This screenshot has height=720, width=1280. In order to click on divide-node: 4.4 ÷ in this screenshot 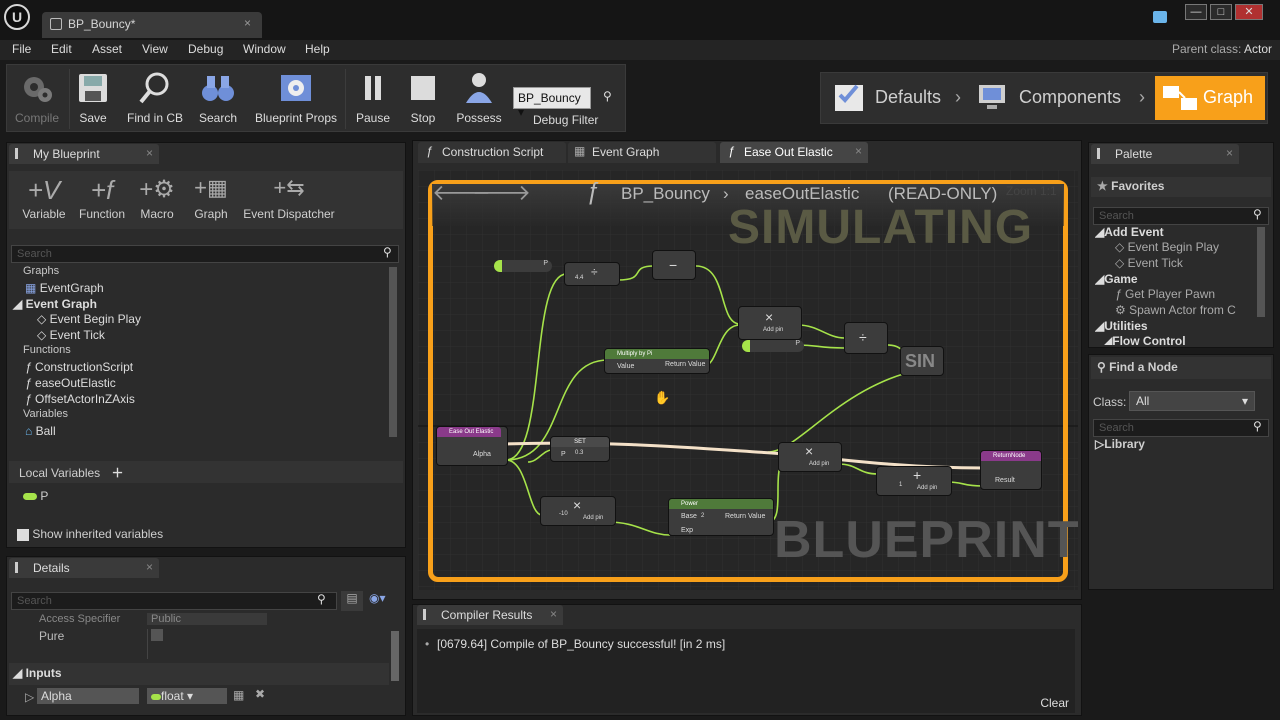, I will do `click(592, 274)`.